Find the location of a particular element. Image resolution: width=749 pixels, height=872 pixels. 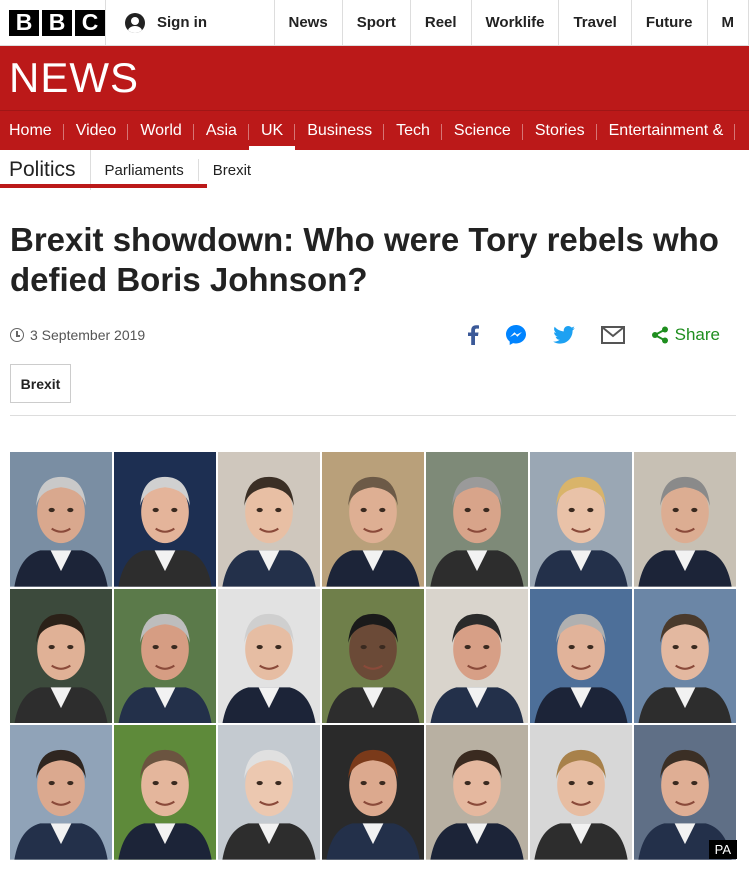

nav-video: Video is located at coordinates (96, 130).